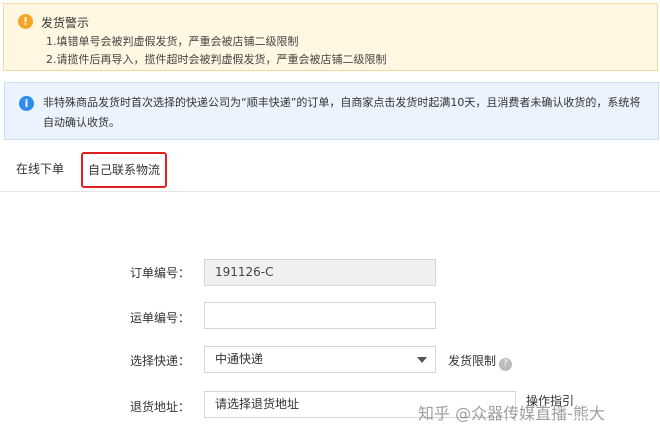 The height and width of the screenshot is (439, 660). Describe the element at coordinates (330, 171) in the screenshot. I see `shipping-method-tabs: 在线下单 自己联系物流` at that location.